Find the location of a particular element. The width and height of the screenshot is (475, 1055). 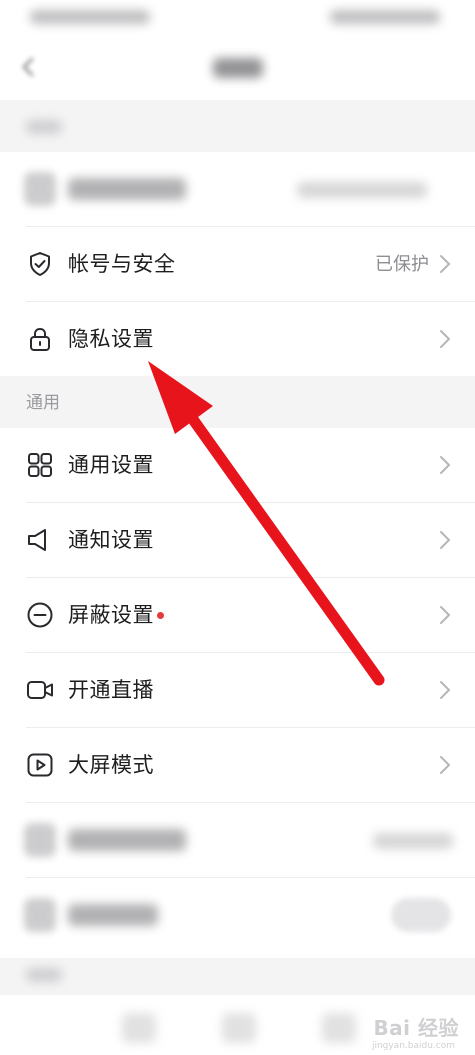

notification-settings-row: 通知设置 is located at coordinates (237, 540).